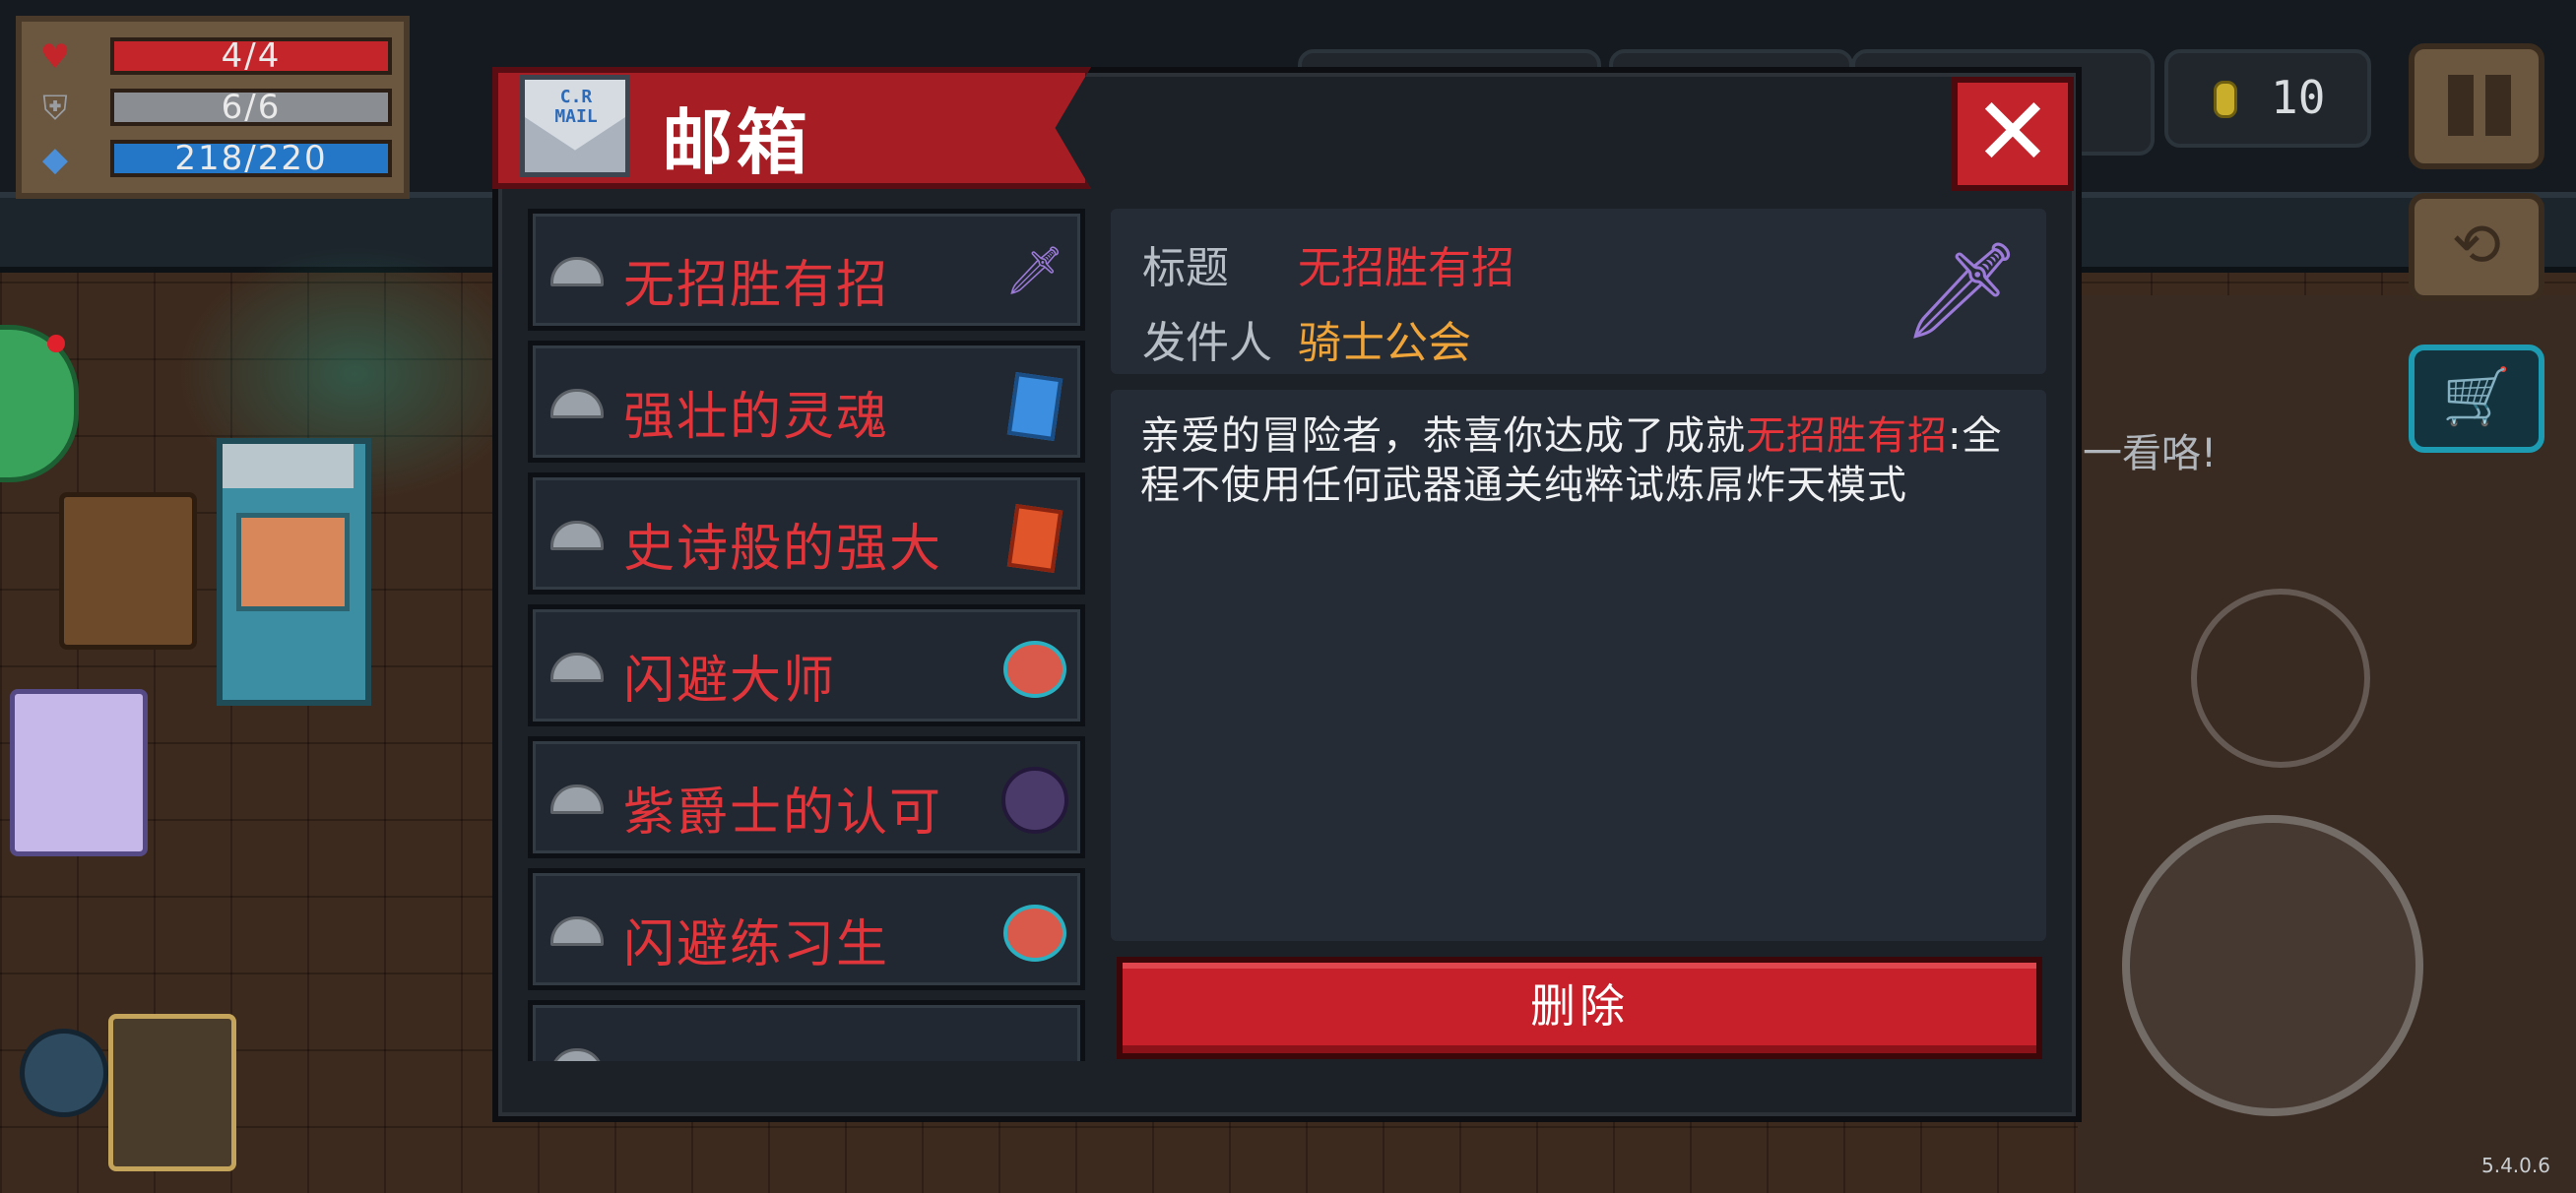 This screenshot has height=1193, width=2576. I want to click on energy-row: ◆ 218/220, so click(218, 159).